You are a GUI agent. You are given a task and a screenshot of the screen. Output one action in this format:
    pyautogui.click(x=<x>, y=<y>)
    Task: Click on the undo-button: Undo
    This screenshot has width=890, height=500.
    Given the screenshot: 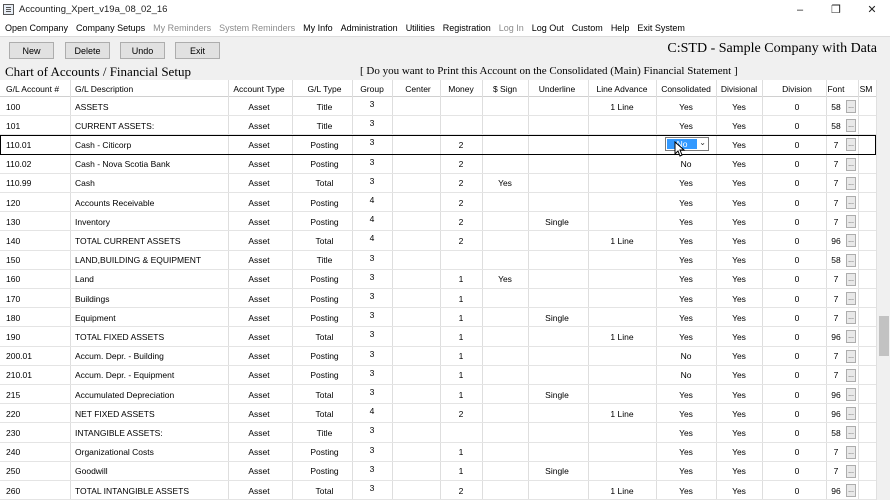 What is the action you would take?
    pyautogui.click(x=142, y=50)
    